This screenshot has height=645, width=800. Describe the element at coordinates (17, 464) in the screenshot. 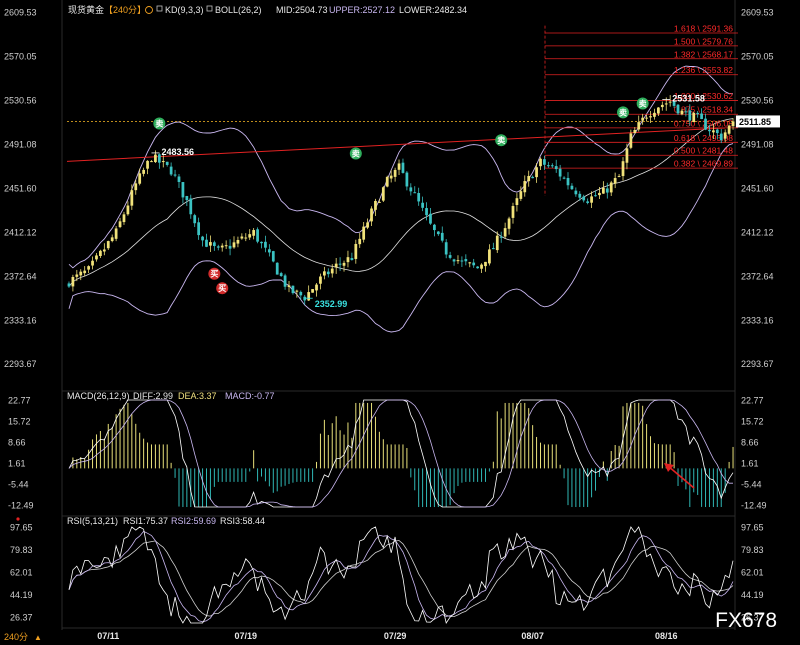

I see `macd-tick-left: 1.61` at that location.